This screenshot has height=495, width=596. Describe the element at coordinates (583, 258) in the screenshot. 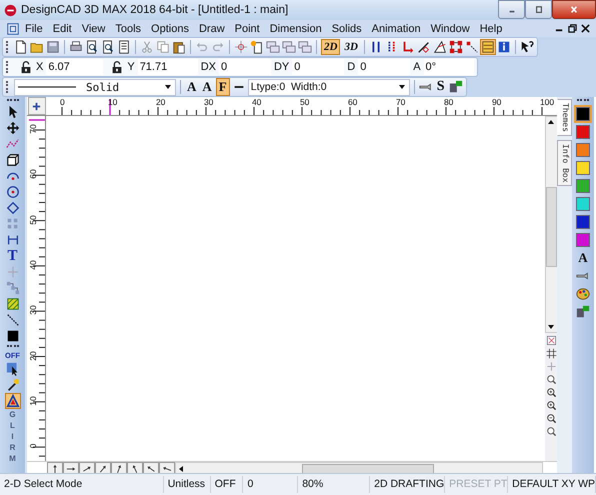

I see `text-color-button: A` at that location.